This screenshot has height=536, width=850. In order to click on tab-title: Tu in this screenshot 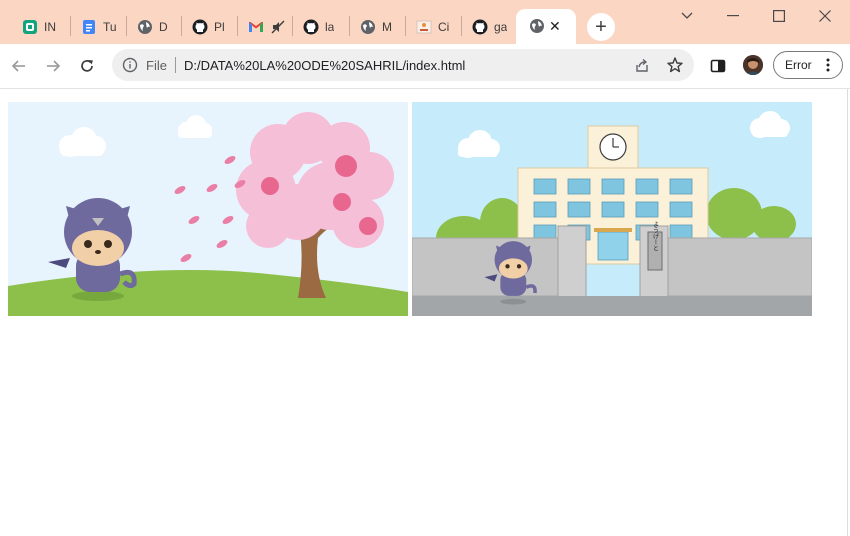, I will do `click(110, 26)`.